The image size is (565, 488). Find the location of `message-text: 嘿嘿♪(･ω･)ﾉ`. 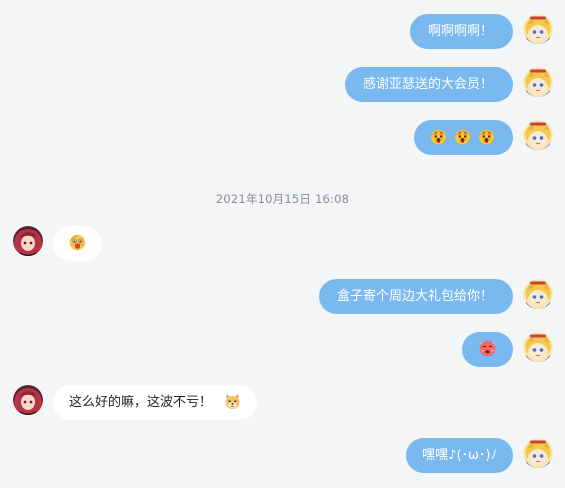

message-text: 嘿嘿♪(･ω･)ﾉ is located at coordinates (459, 455).